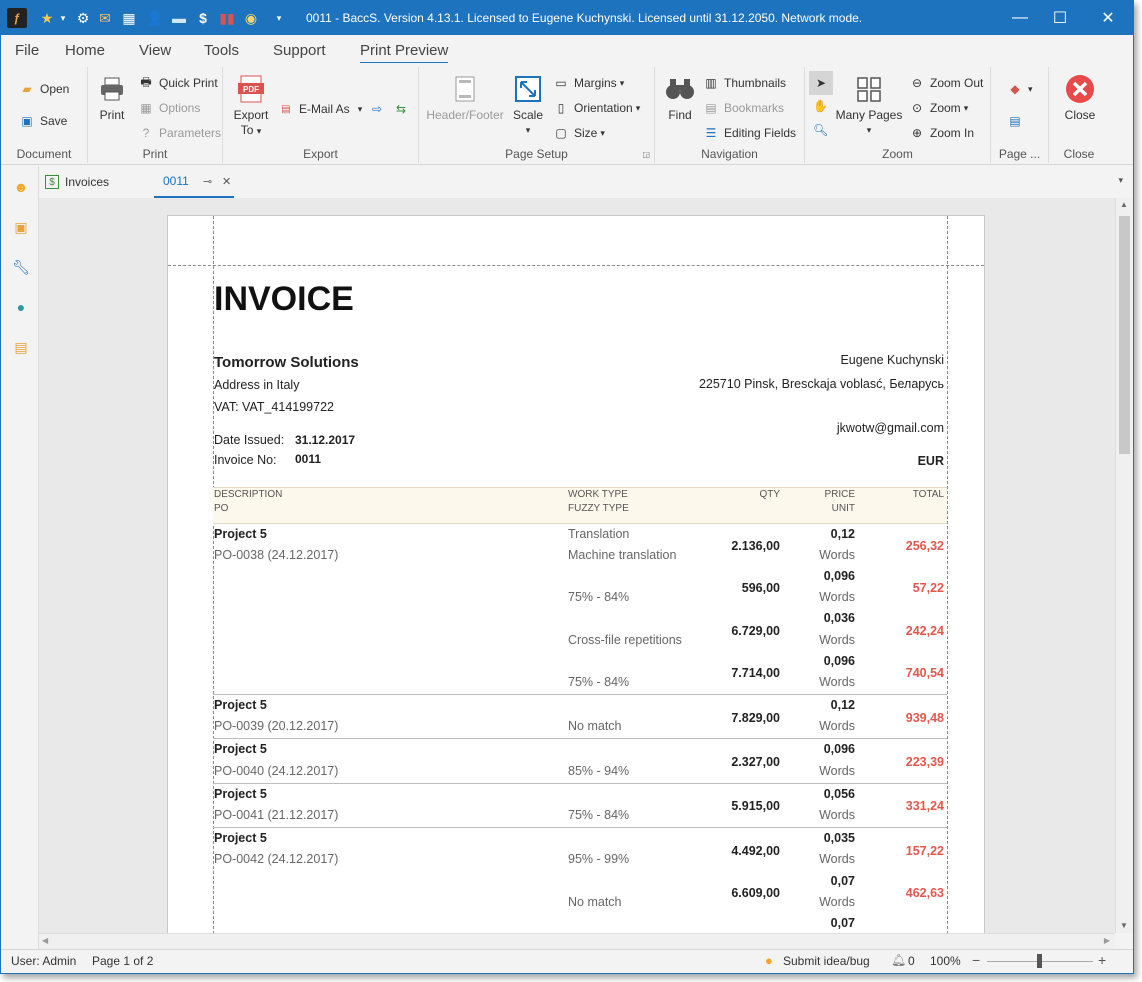  What do you see at coordinates (528, 105) in the screenshot?
I see `scale-button: Scale ▾` at bounding box center [528, 105].